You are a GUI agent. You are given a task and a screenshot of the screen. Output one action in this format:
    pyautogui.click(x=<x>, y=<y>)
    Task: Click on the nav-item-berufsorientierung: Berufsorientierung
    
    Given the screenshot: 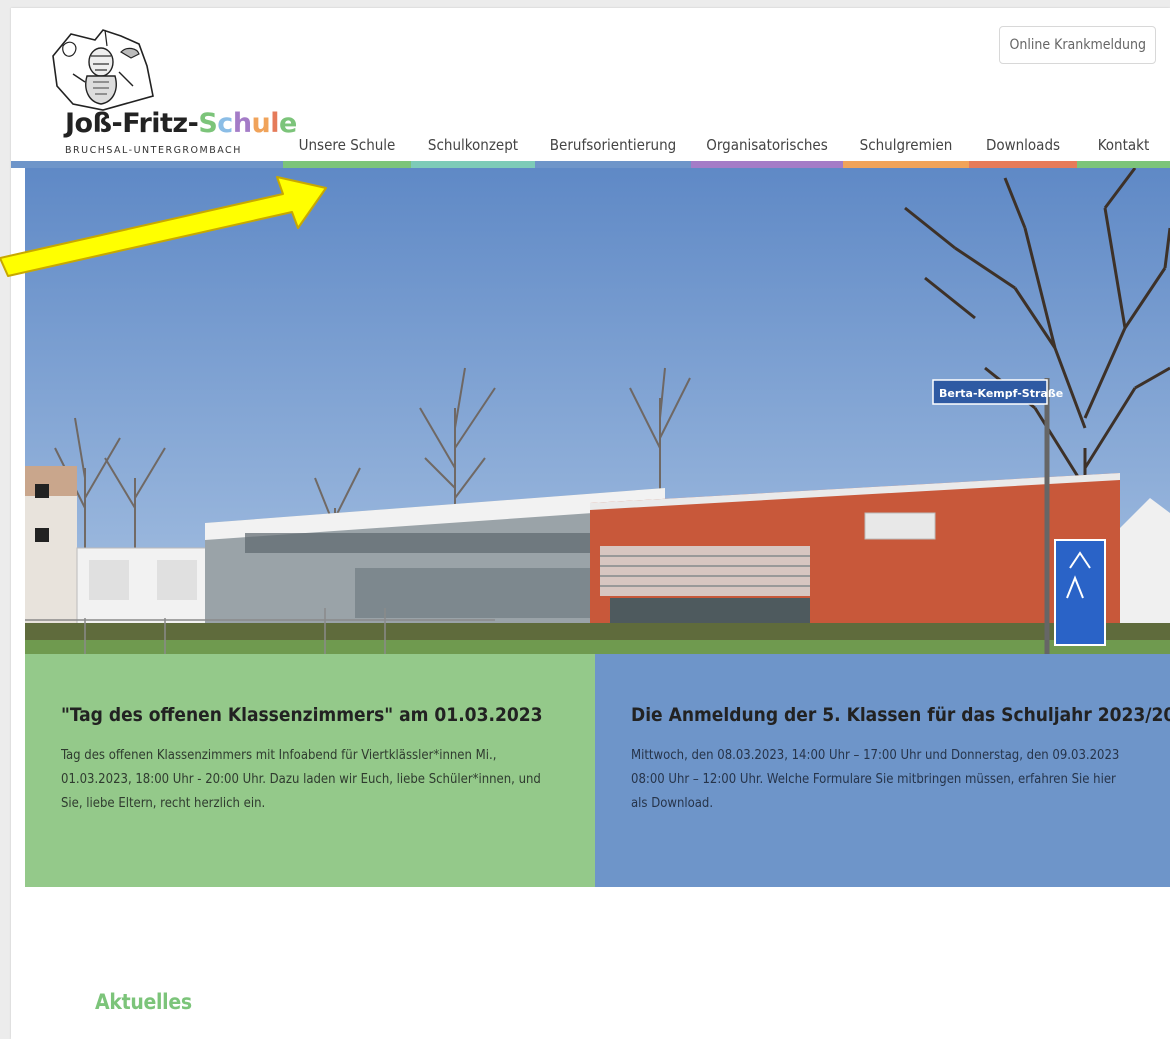 What is the action you would take?
    pyautogui.click(x=613, y=149)
    